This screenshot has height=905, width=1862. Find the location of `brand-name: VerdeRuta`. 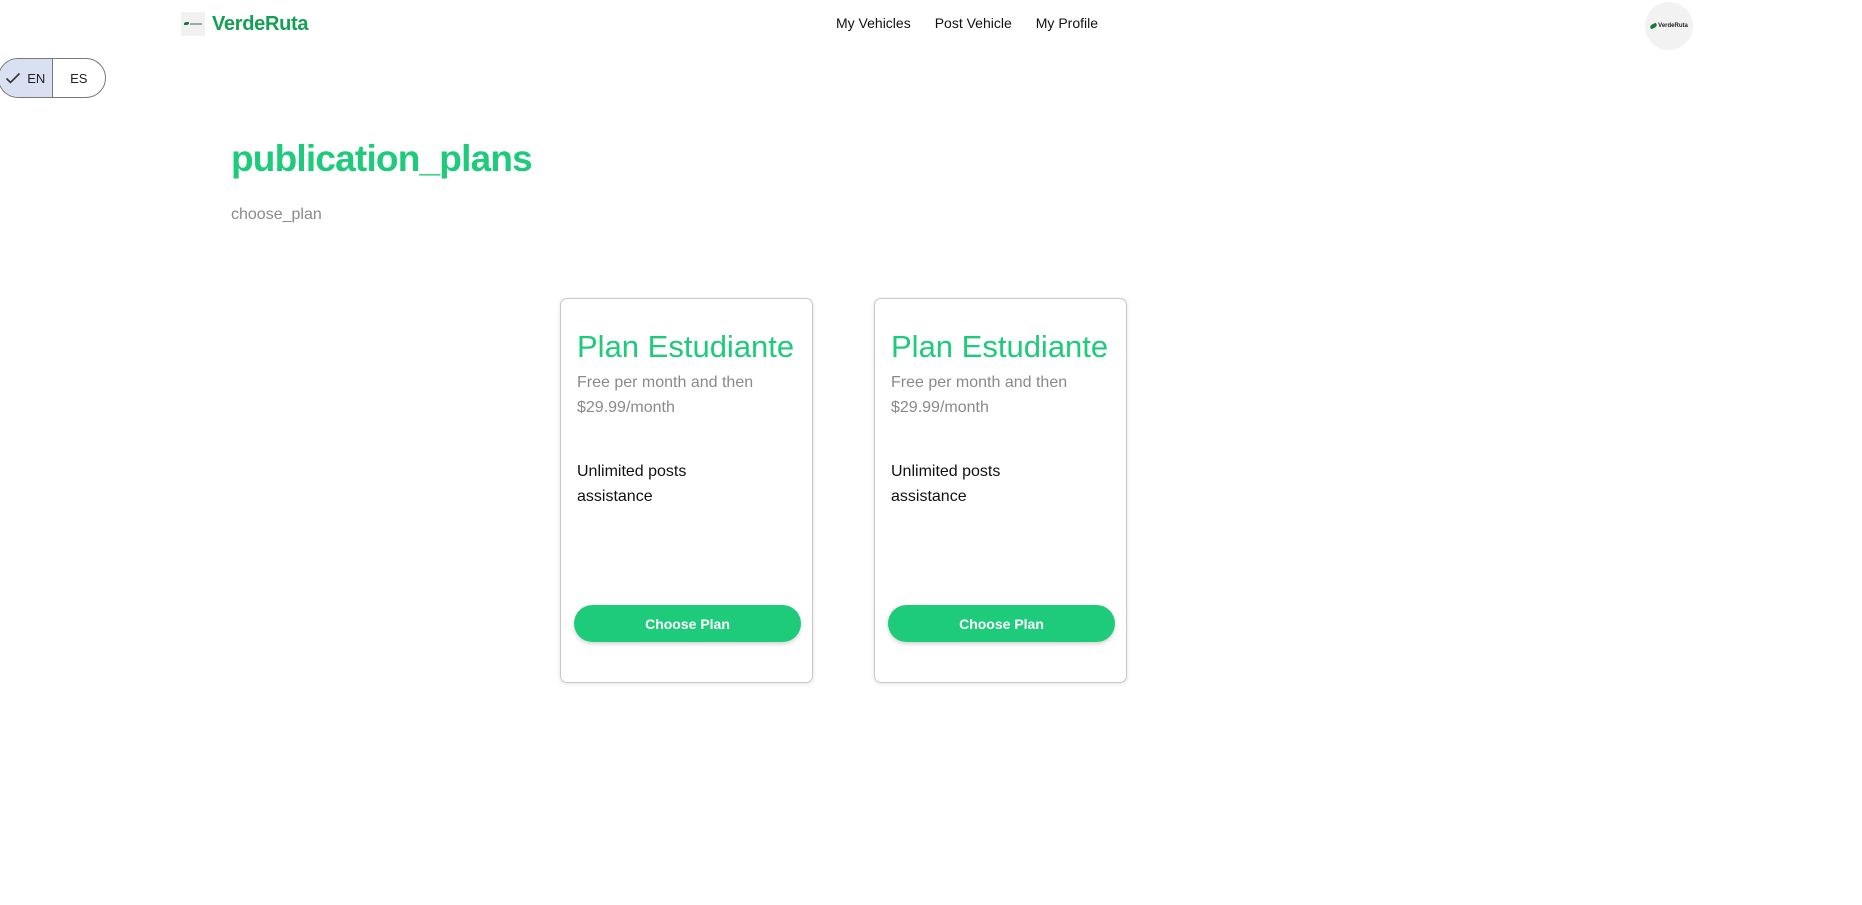

brand-name: VerdeRuta is located at coordinates (260, 23).